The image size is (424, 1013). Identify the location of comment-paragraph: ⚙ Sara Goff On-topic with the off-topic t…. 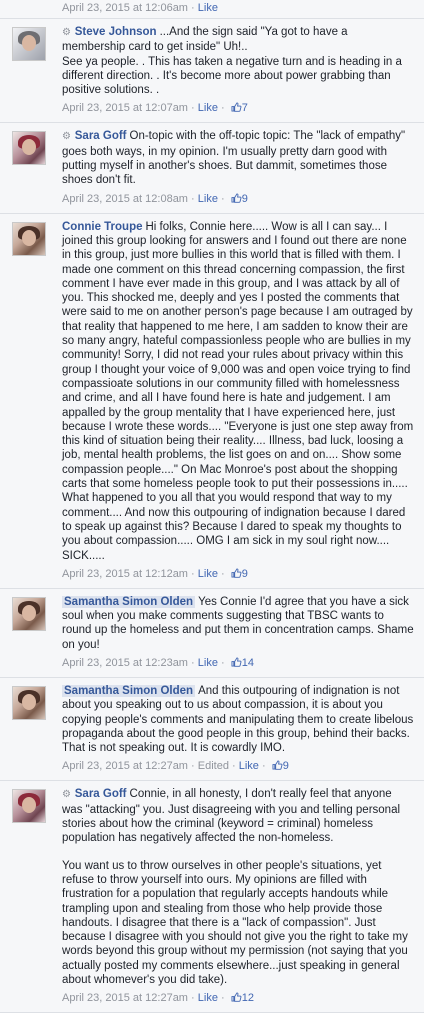
(238, 158).